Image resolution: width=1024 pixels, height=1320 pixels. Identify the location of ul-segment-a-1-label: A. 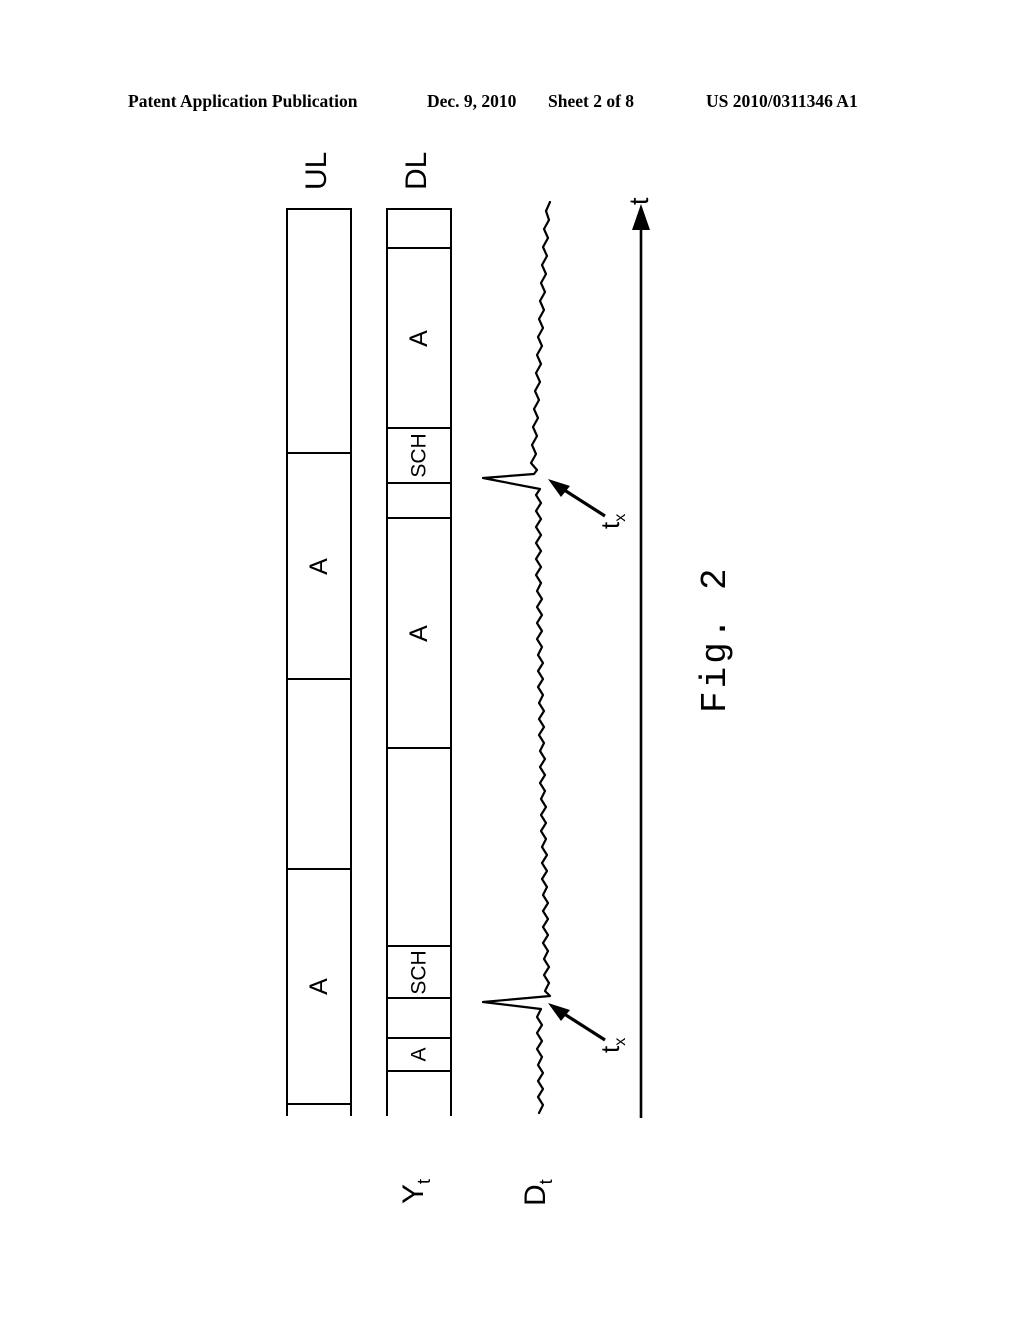
(318, 566).